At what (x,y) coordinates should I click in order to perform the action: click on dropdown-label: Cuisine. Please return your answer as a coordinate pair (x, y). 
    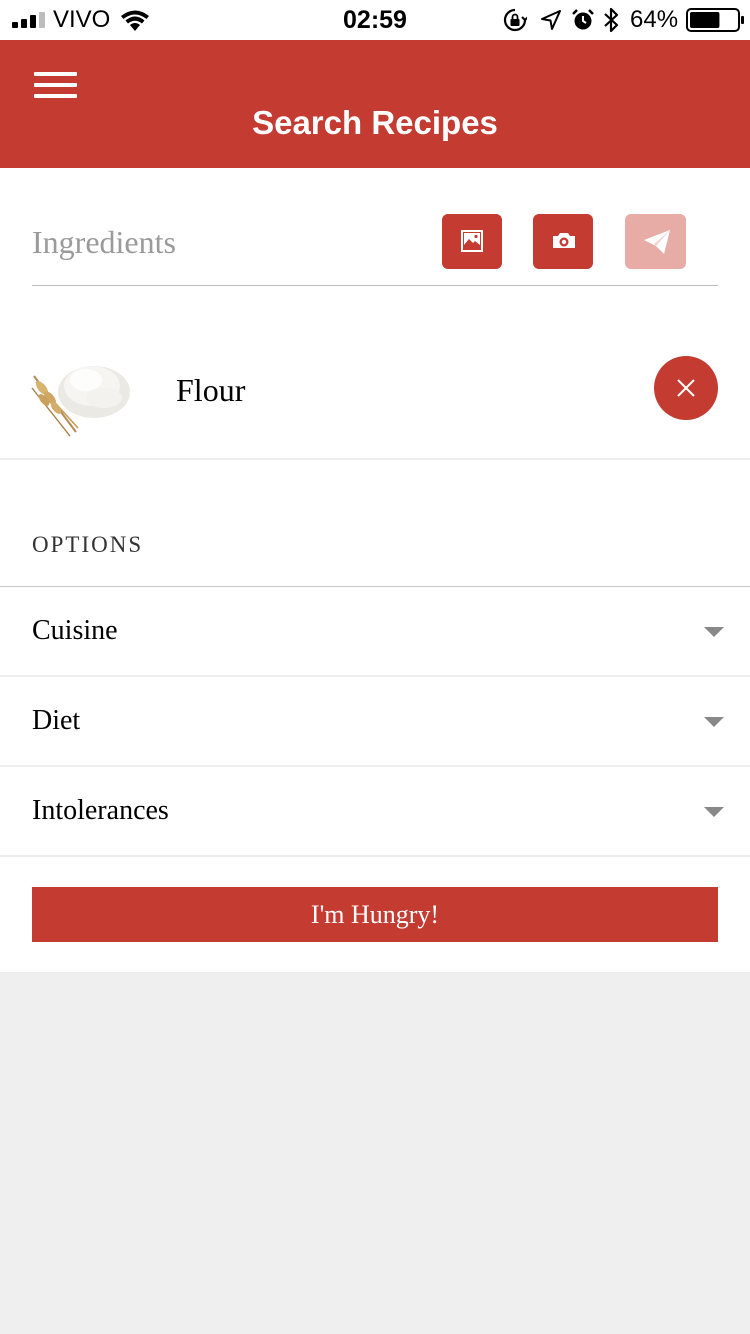
    Looking at the image, I should click on (75, 630).